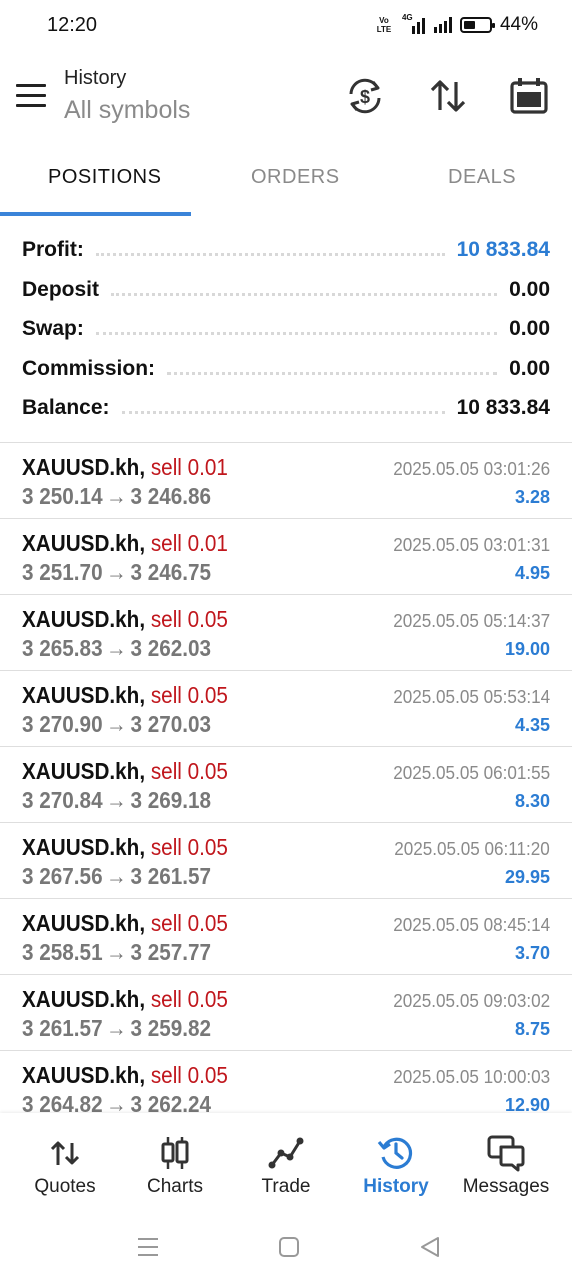  I want to click on active-tab-indicator, so click(95, 214).